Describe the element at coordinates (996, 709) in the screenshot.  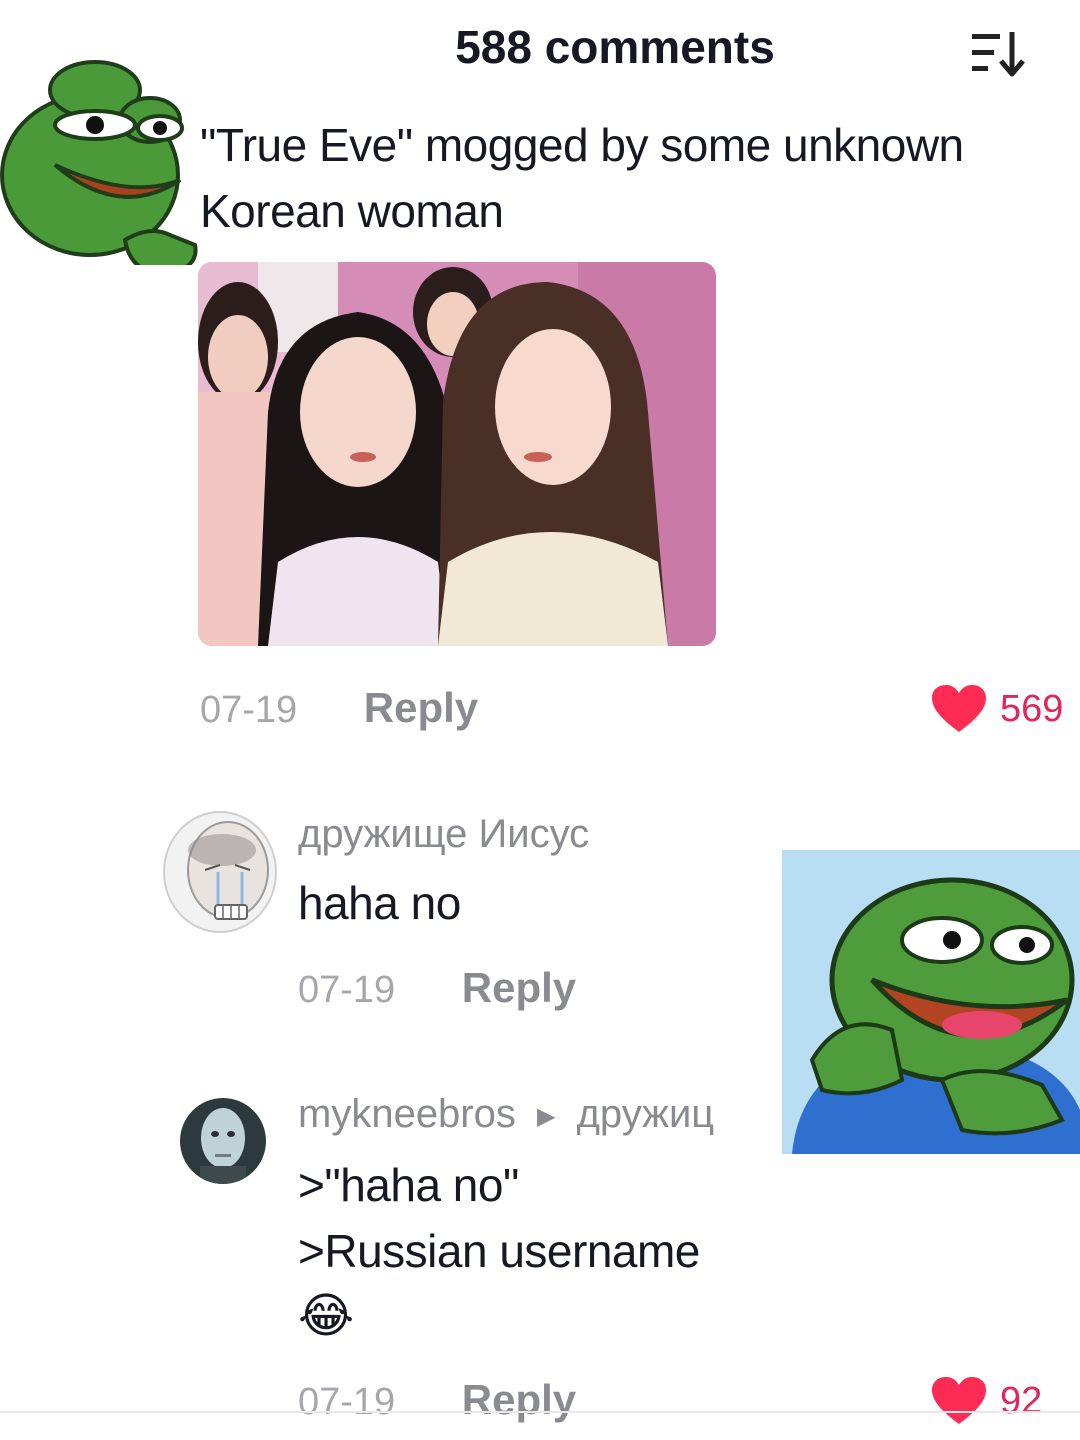
I see `like-button: 569` at that location.